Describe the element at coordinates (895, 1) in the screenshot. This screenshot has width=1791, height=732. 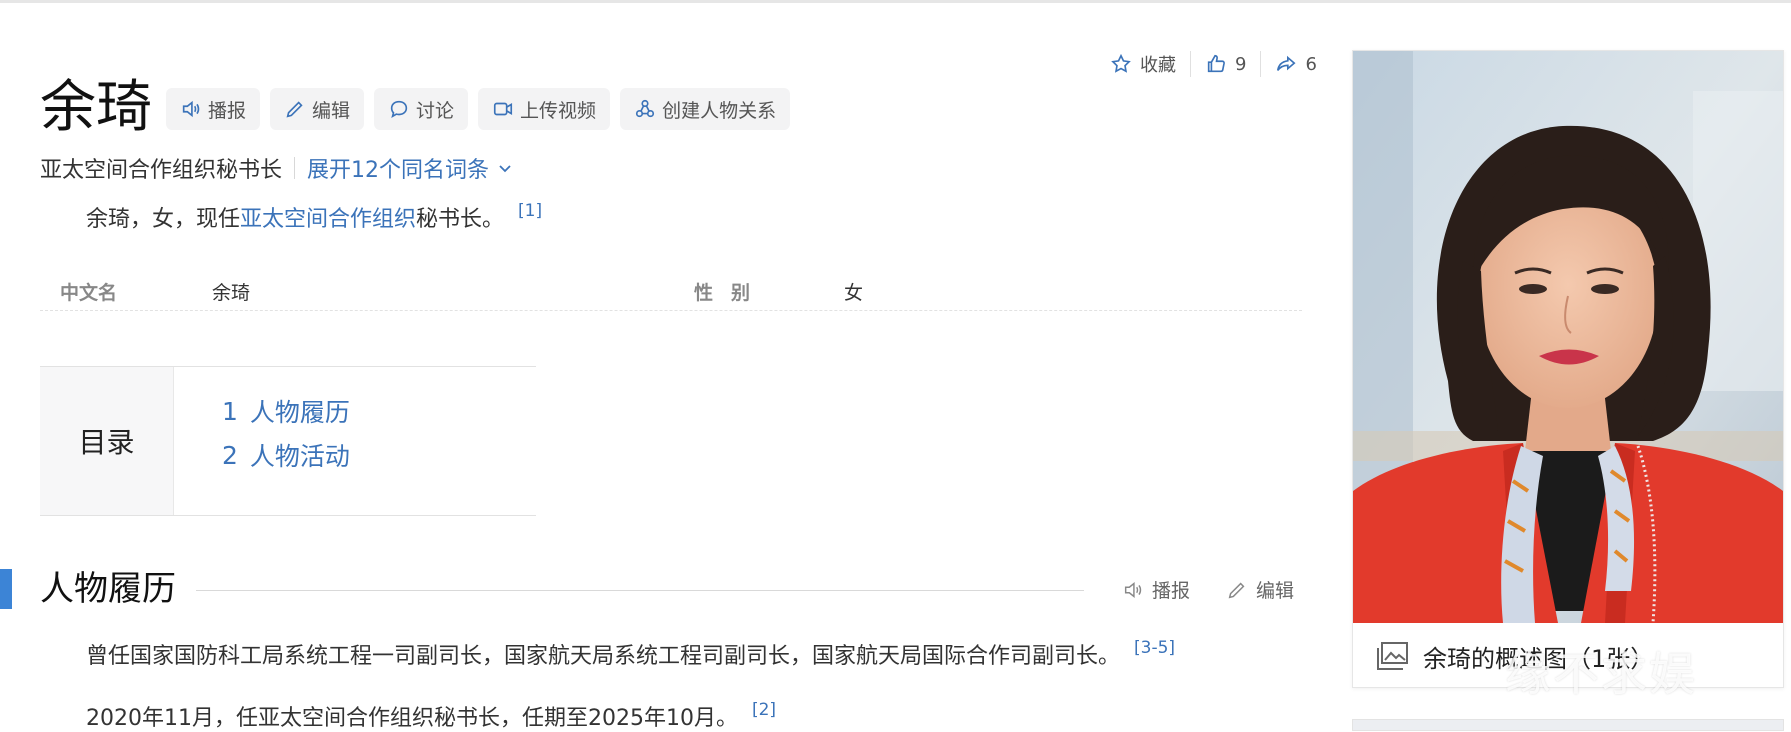
I see `top-divider` at that location.